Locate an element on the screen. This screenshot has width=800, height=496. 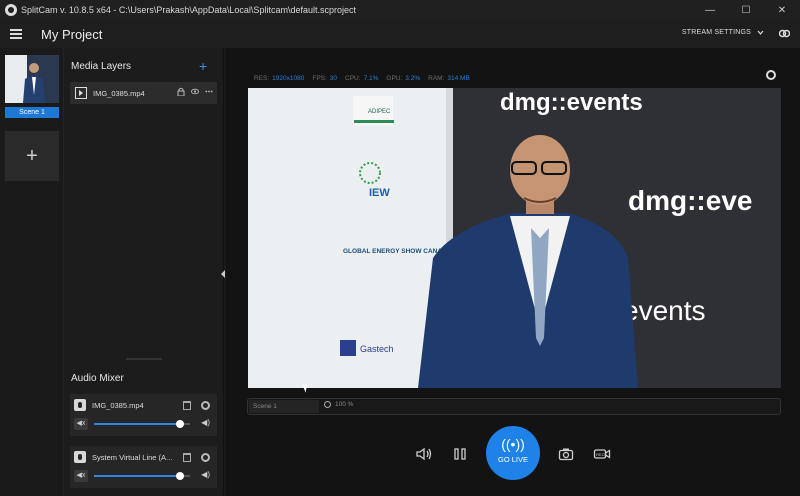
svg-text: REC is located at coordinates (600, 454).